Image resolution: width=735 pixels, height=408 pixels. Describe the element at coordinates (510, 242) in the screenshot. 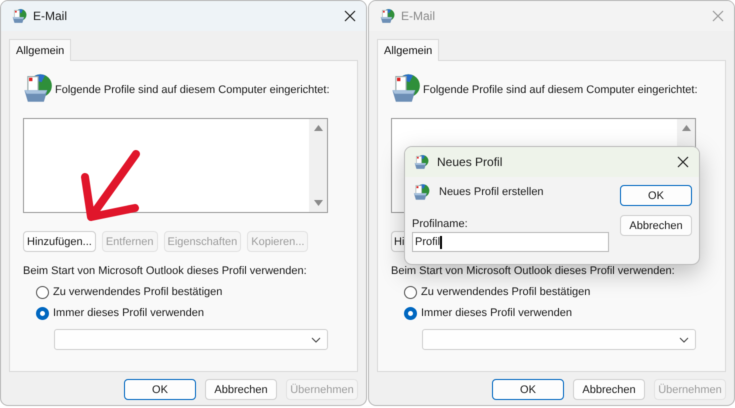

I see `profile-name-field: Profil` at that location.